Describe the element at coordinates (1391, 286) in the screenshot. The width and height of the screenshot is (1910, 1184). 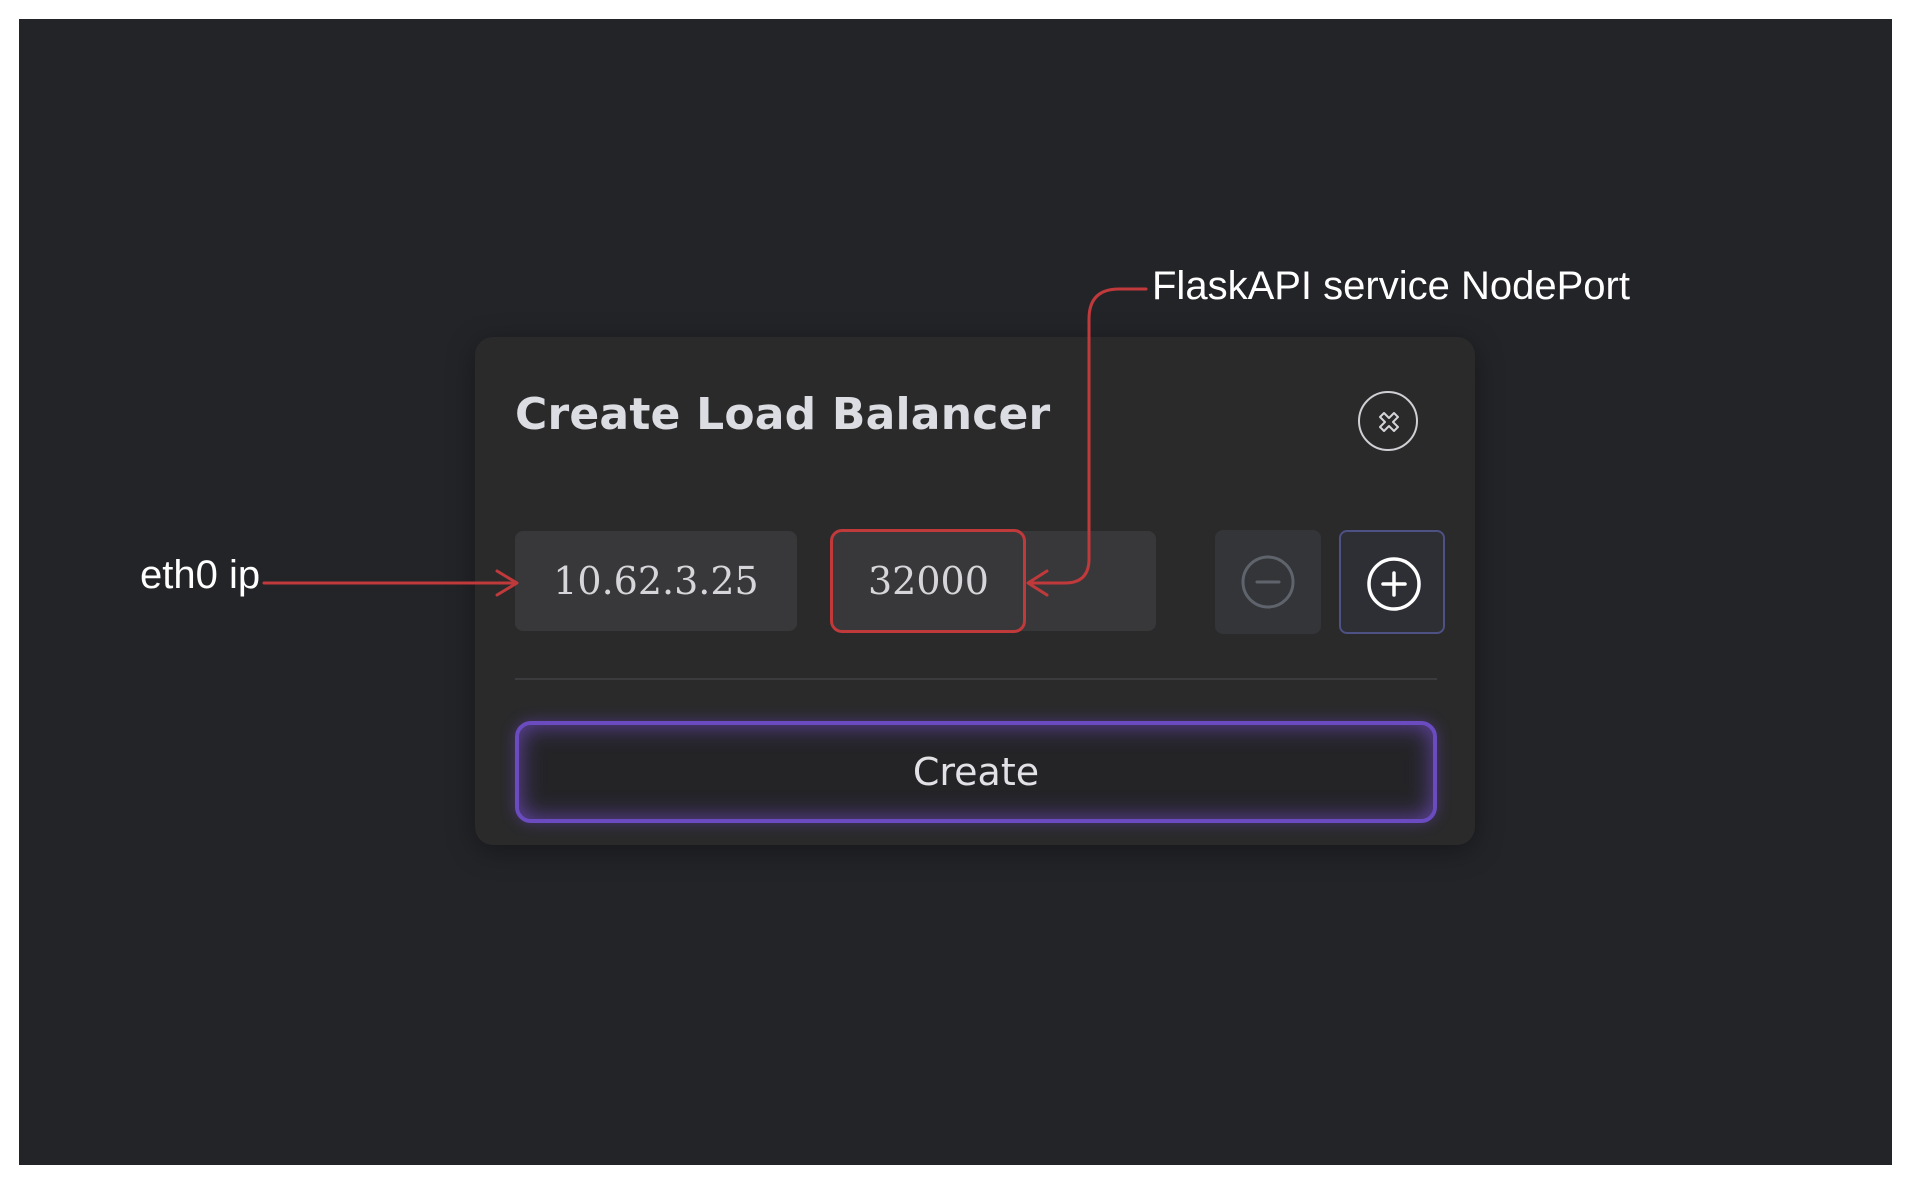
I see `nodeport-annotation: FlaskAPI service NodePort` at that location.